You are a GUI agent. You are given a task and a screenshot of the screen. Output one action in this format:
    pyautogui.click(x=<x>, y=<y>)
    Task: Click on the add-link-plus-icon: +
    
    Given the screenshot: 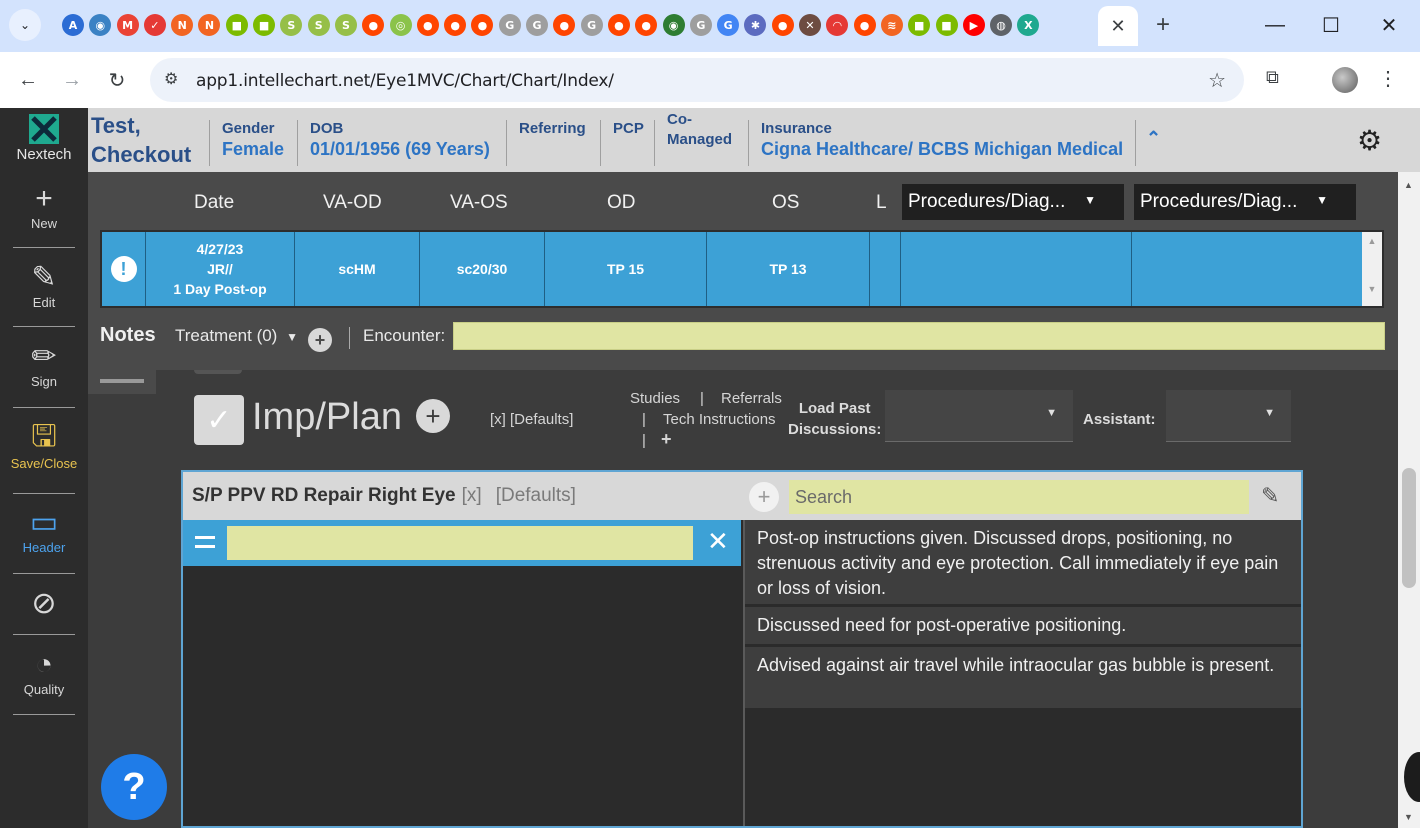 What is the action you would take?
    pyautogui.click(x=666, y=439)
    